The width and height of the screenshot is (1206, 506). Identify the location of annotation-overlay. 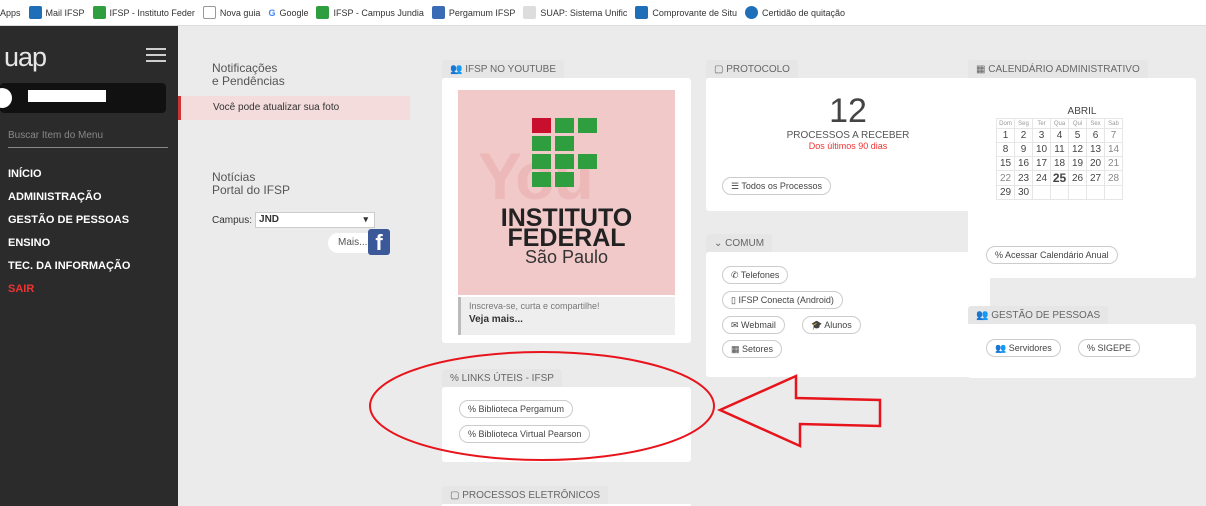
(625, 406).